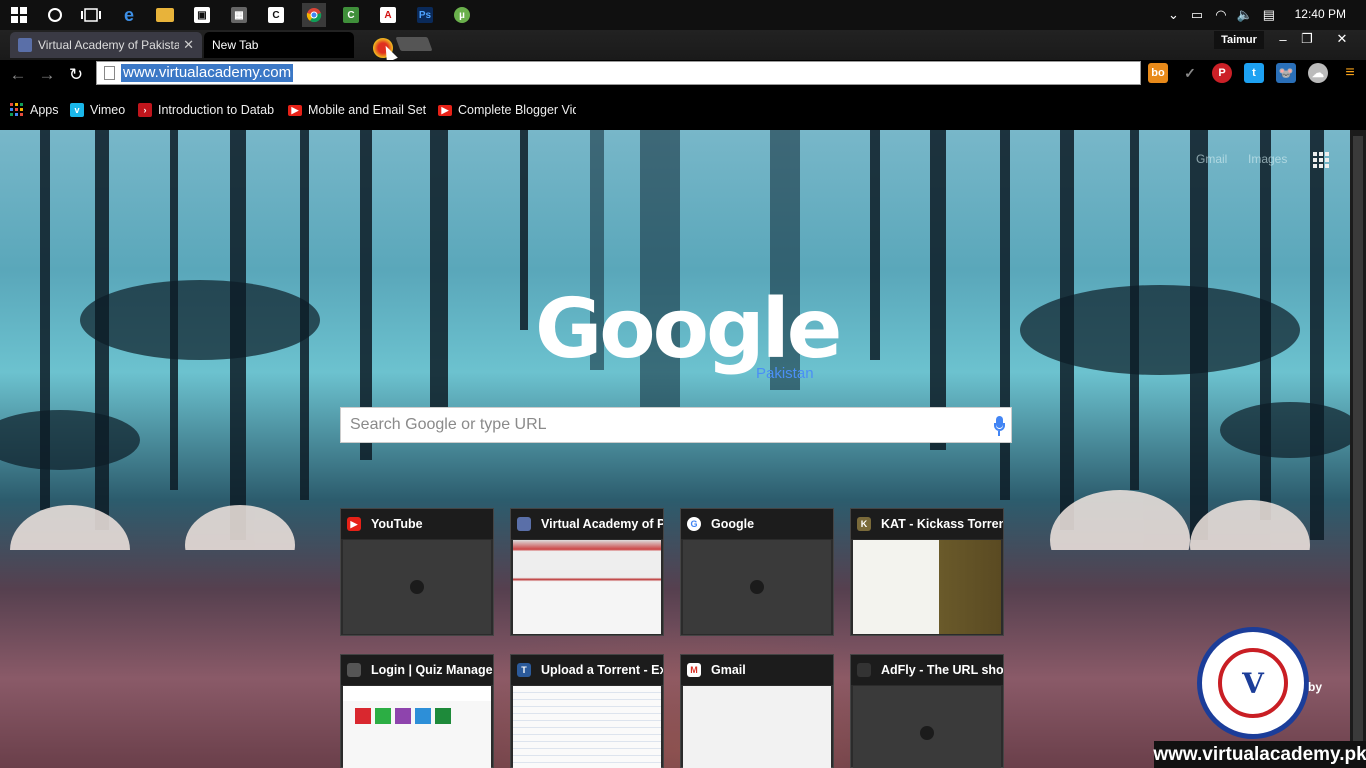 The image size is (1366, 768). I want to click on tab-virtual-academy: Virtual Academy of Pakistan ✕, so click(106, 45).